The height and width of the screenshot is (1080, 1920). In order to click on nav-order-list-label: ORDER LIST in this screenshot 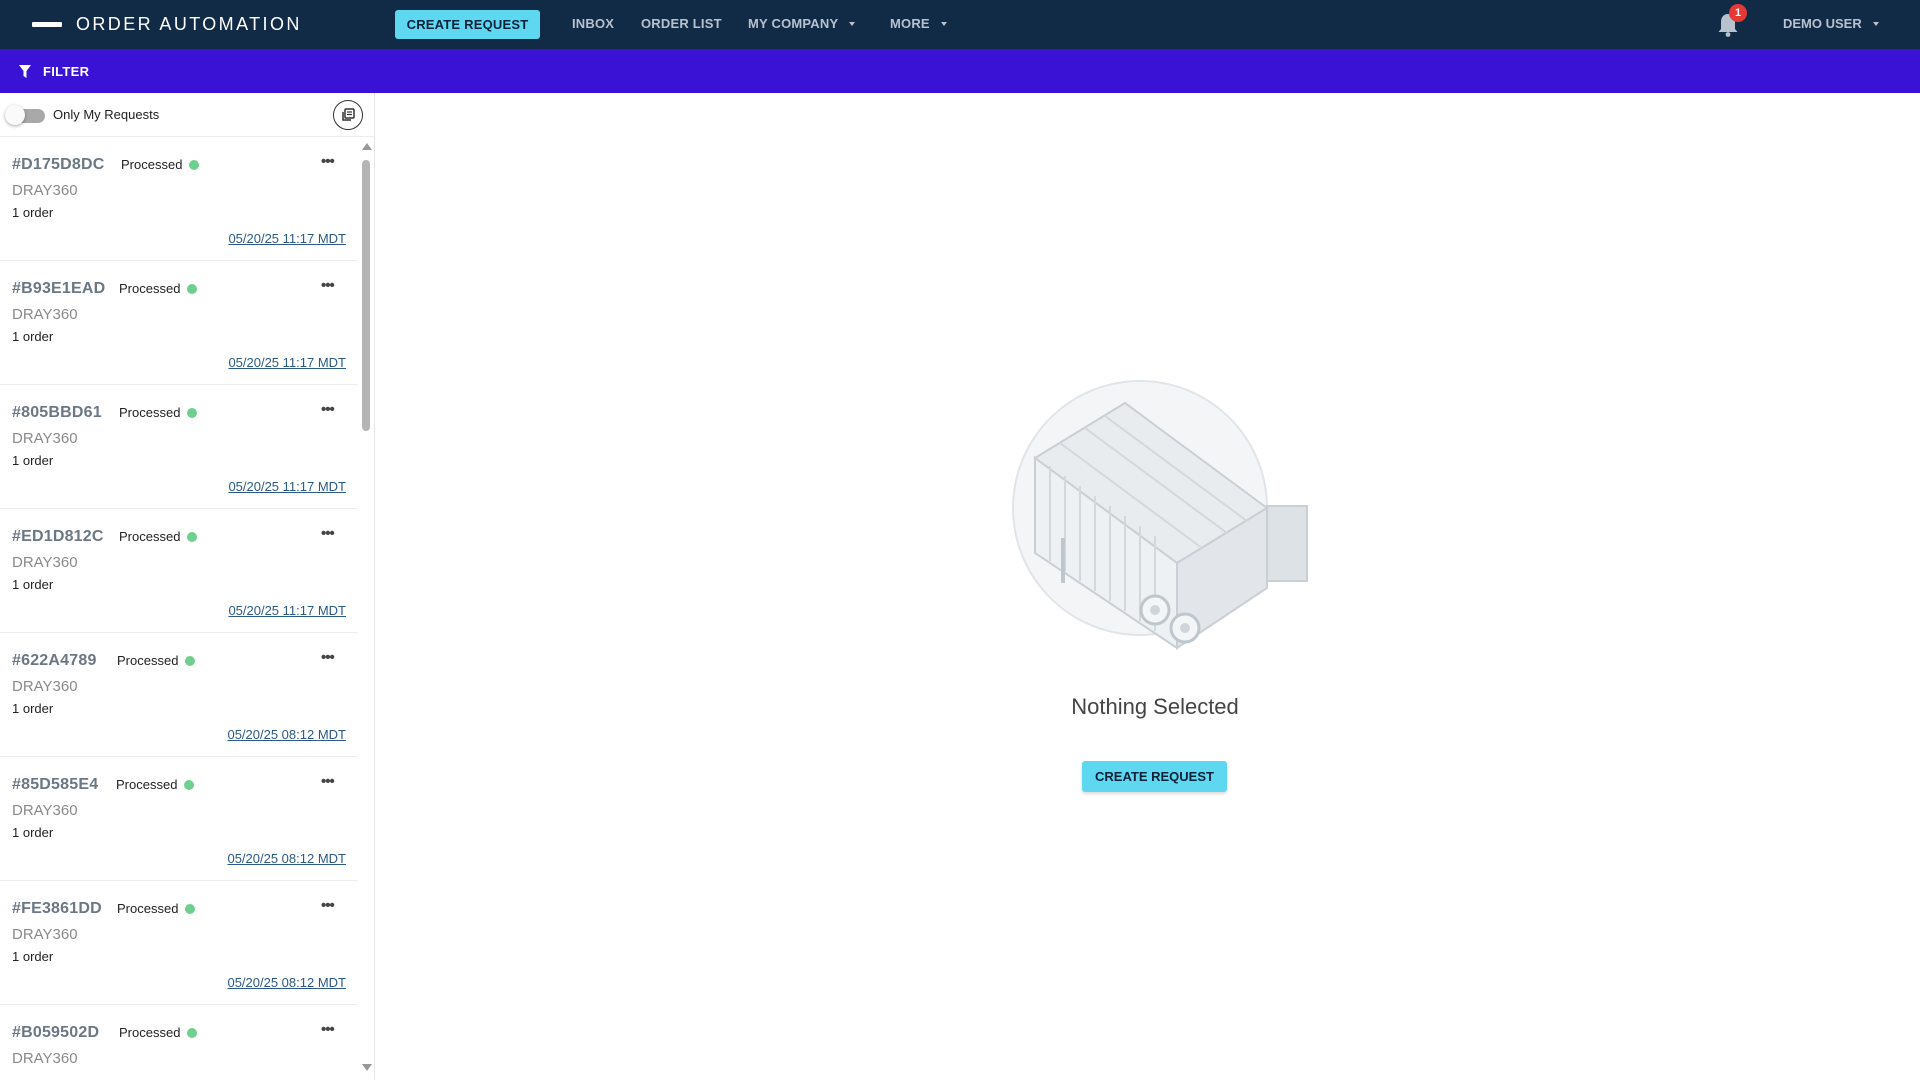, I will do `click(681, 23)`.